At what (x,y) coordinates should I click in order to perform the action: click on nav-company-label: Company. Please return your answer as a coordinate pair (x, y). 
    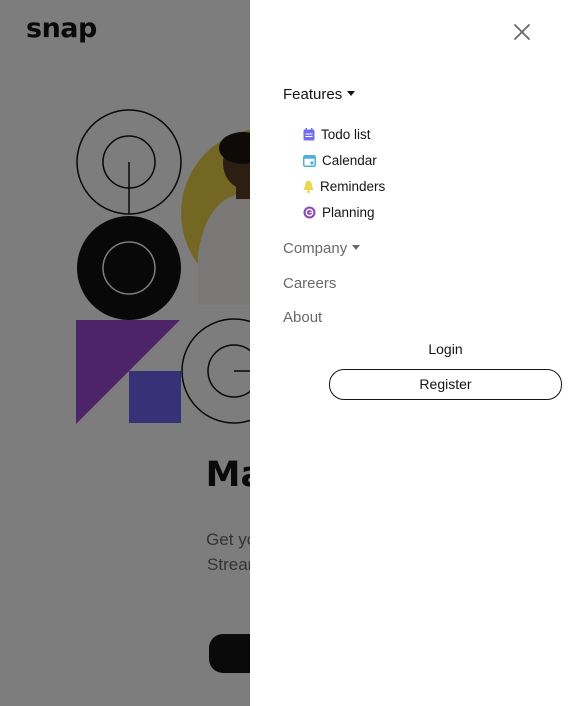
    Looking at the image, I should click on (315, 248).